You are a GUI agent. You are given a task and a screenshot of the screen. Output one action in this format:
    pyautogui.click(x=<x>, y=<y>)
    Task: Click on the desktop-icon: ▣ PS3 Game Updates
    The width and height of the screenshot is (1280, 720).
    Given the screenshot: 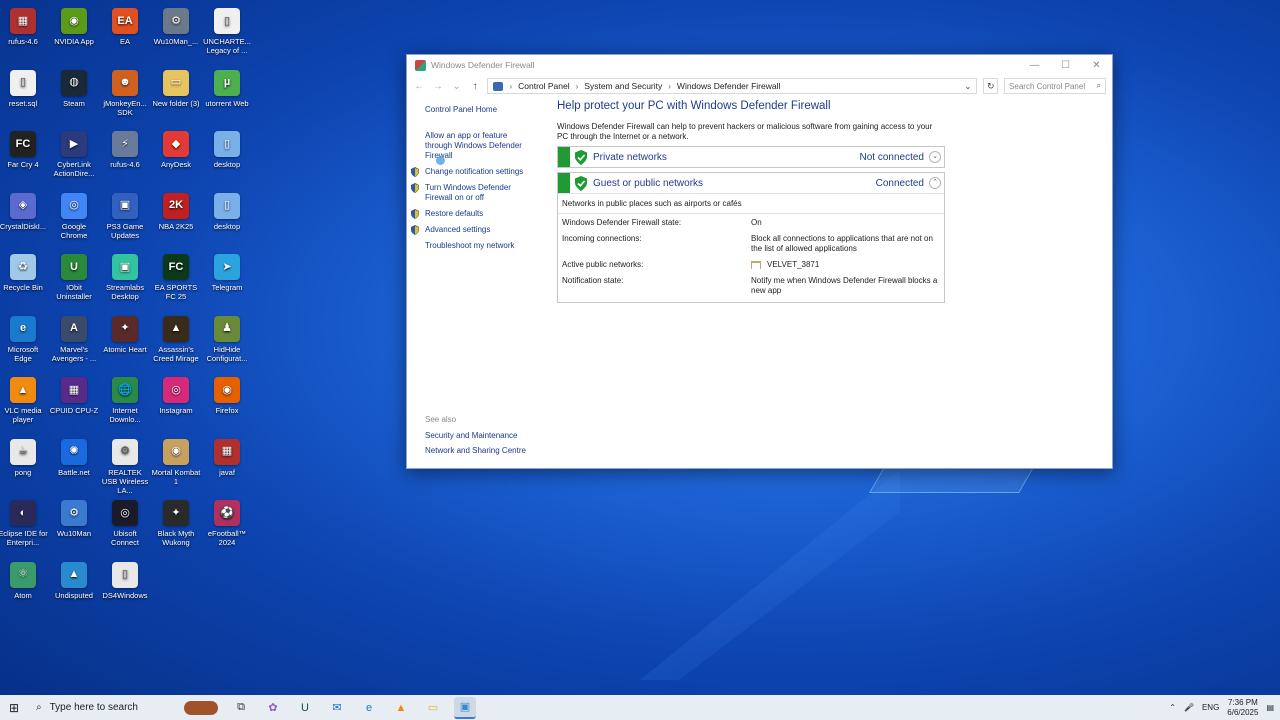 What is the action you would take?
    pyautogui.click(x=125, y=214)
    